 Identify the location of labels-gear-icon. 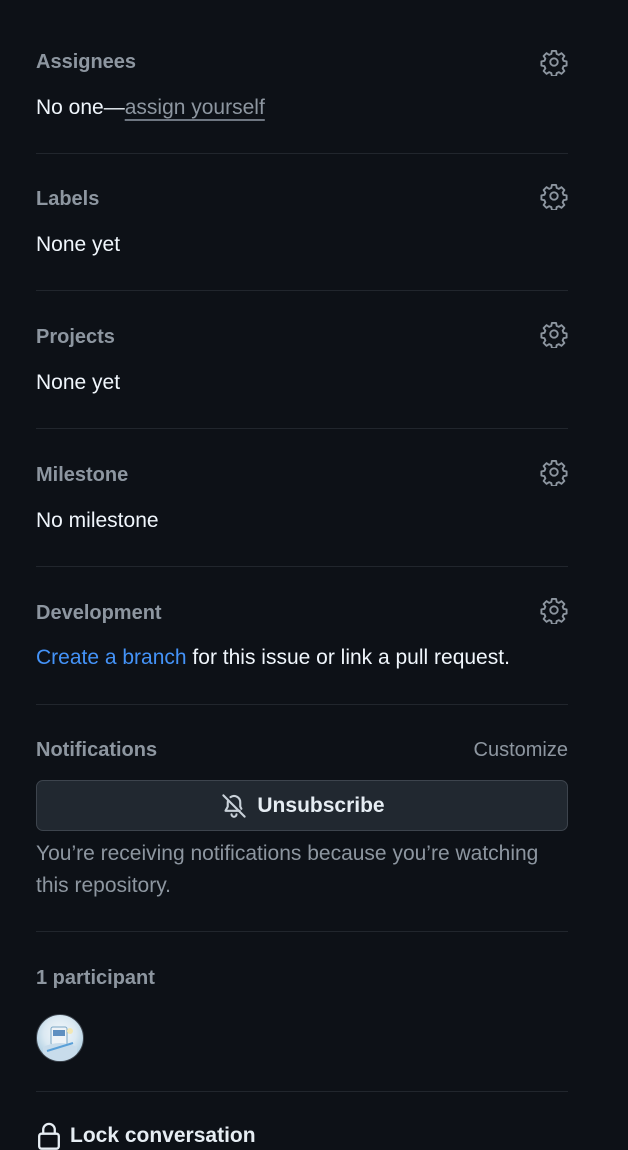
(554, 196).